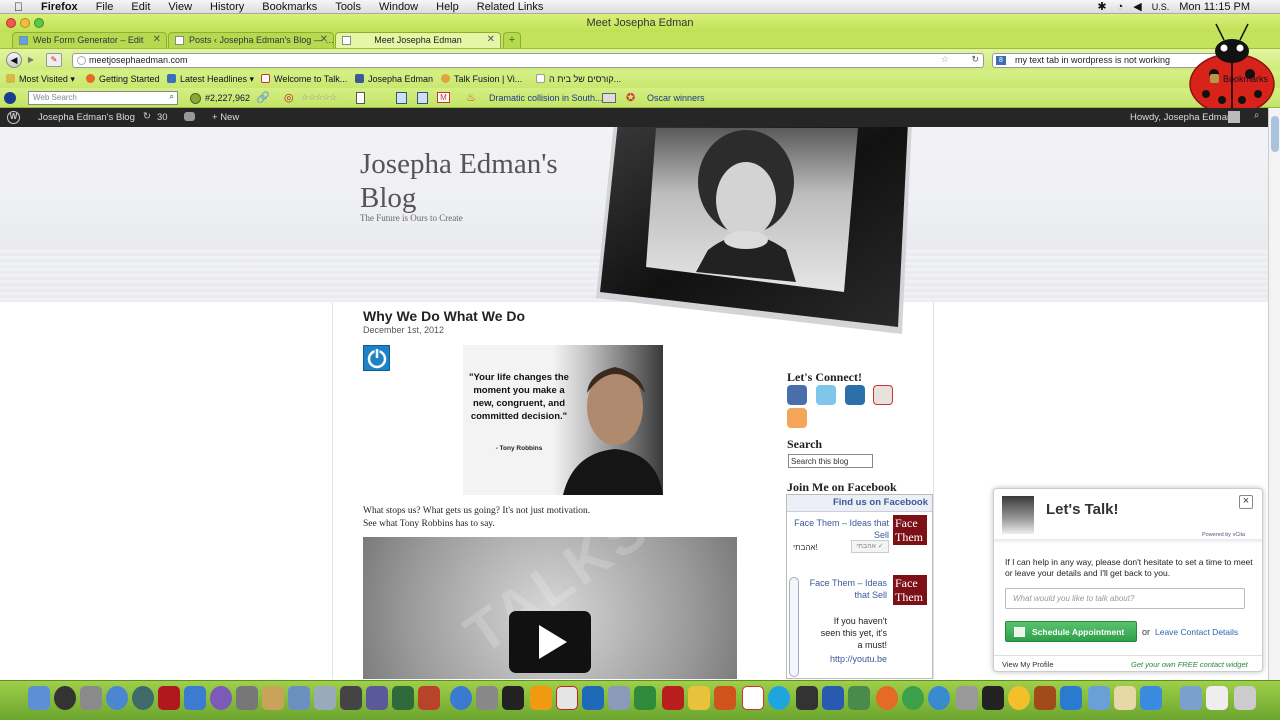 The height and width of the screenshot is (720, 1280). I want to click on word-icon, so click(833, 698).